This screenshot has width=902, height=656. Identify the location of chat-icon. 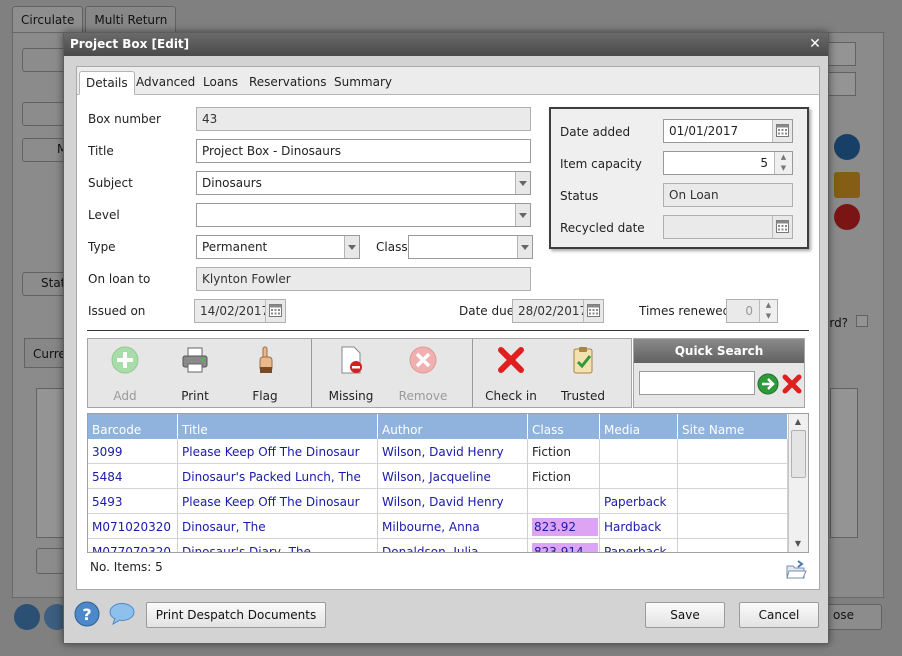
(122, 614).